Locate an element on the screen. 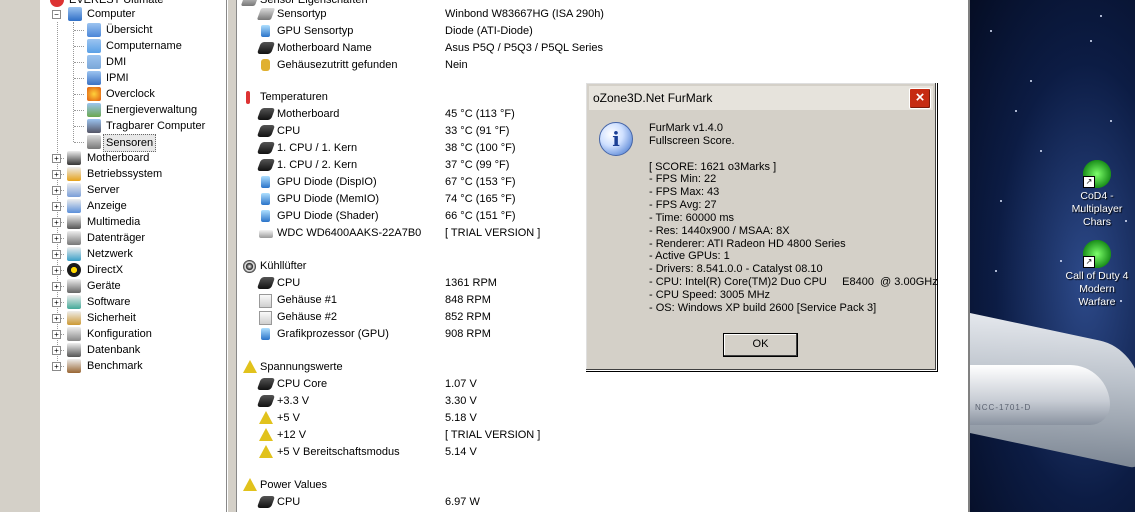 This screenshot has height=512, width=1135. computer-icon is located at coordinates (75, 14).